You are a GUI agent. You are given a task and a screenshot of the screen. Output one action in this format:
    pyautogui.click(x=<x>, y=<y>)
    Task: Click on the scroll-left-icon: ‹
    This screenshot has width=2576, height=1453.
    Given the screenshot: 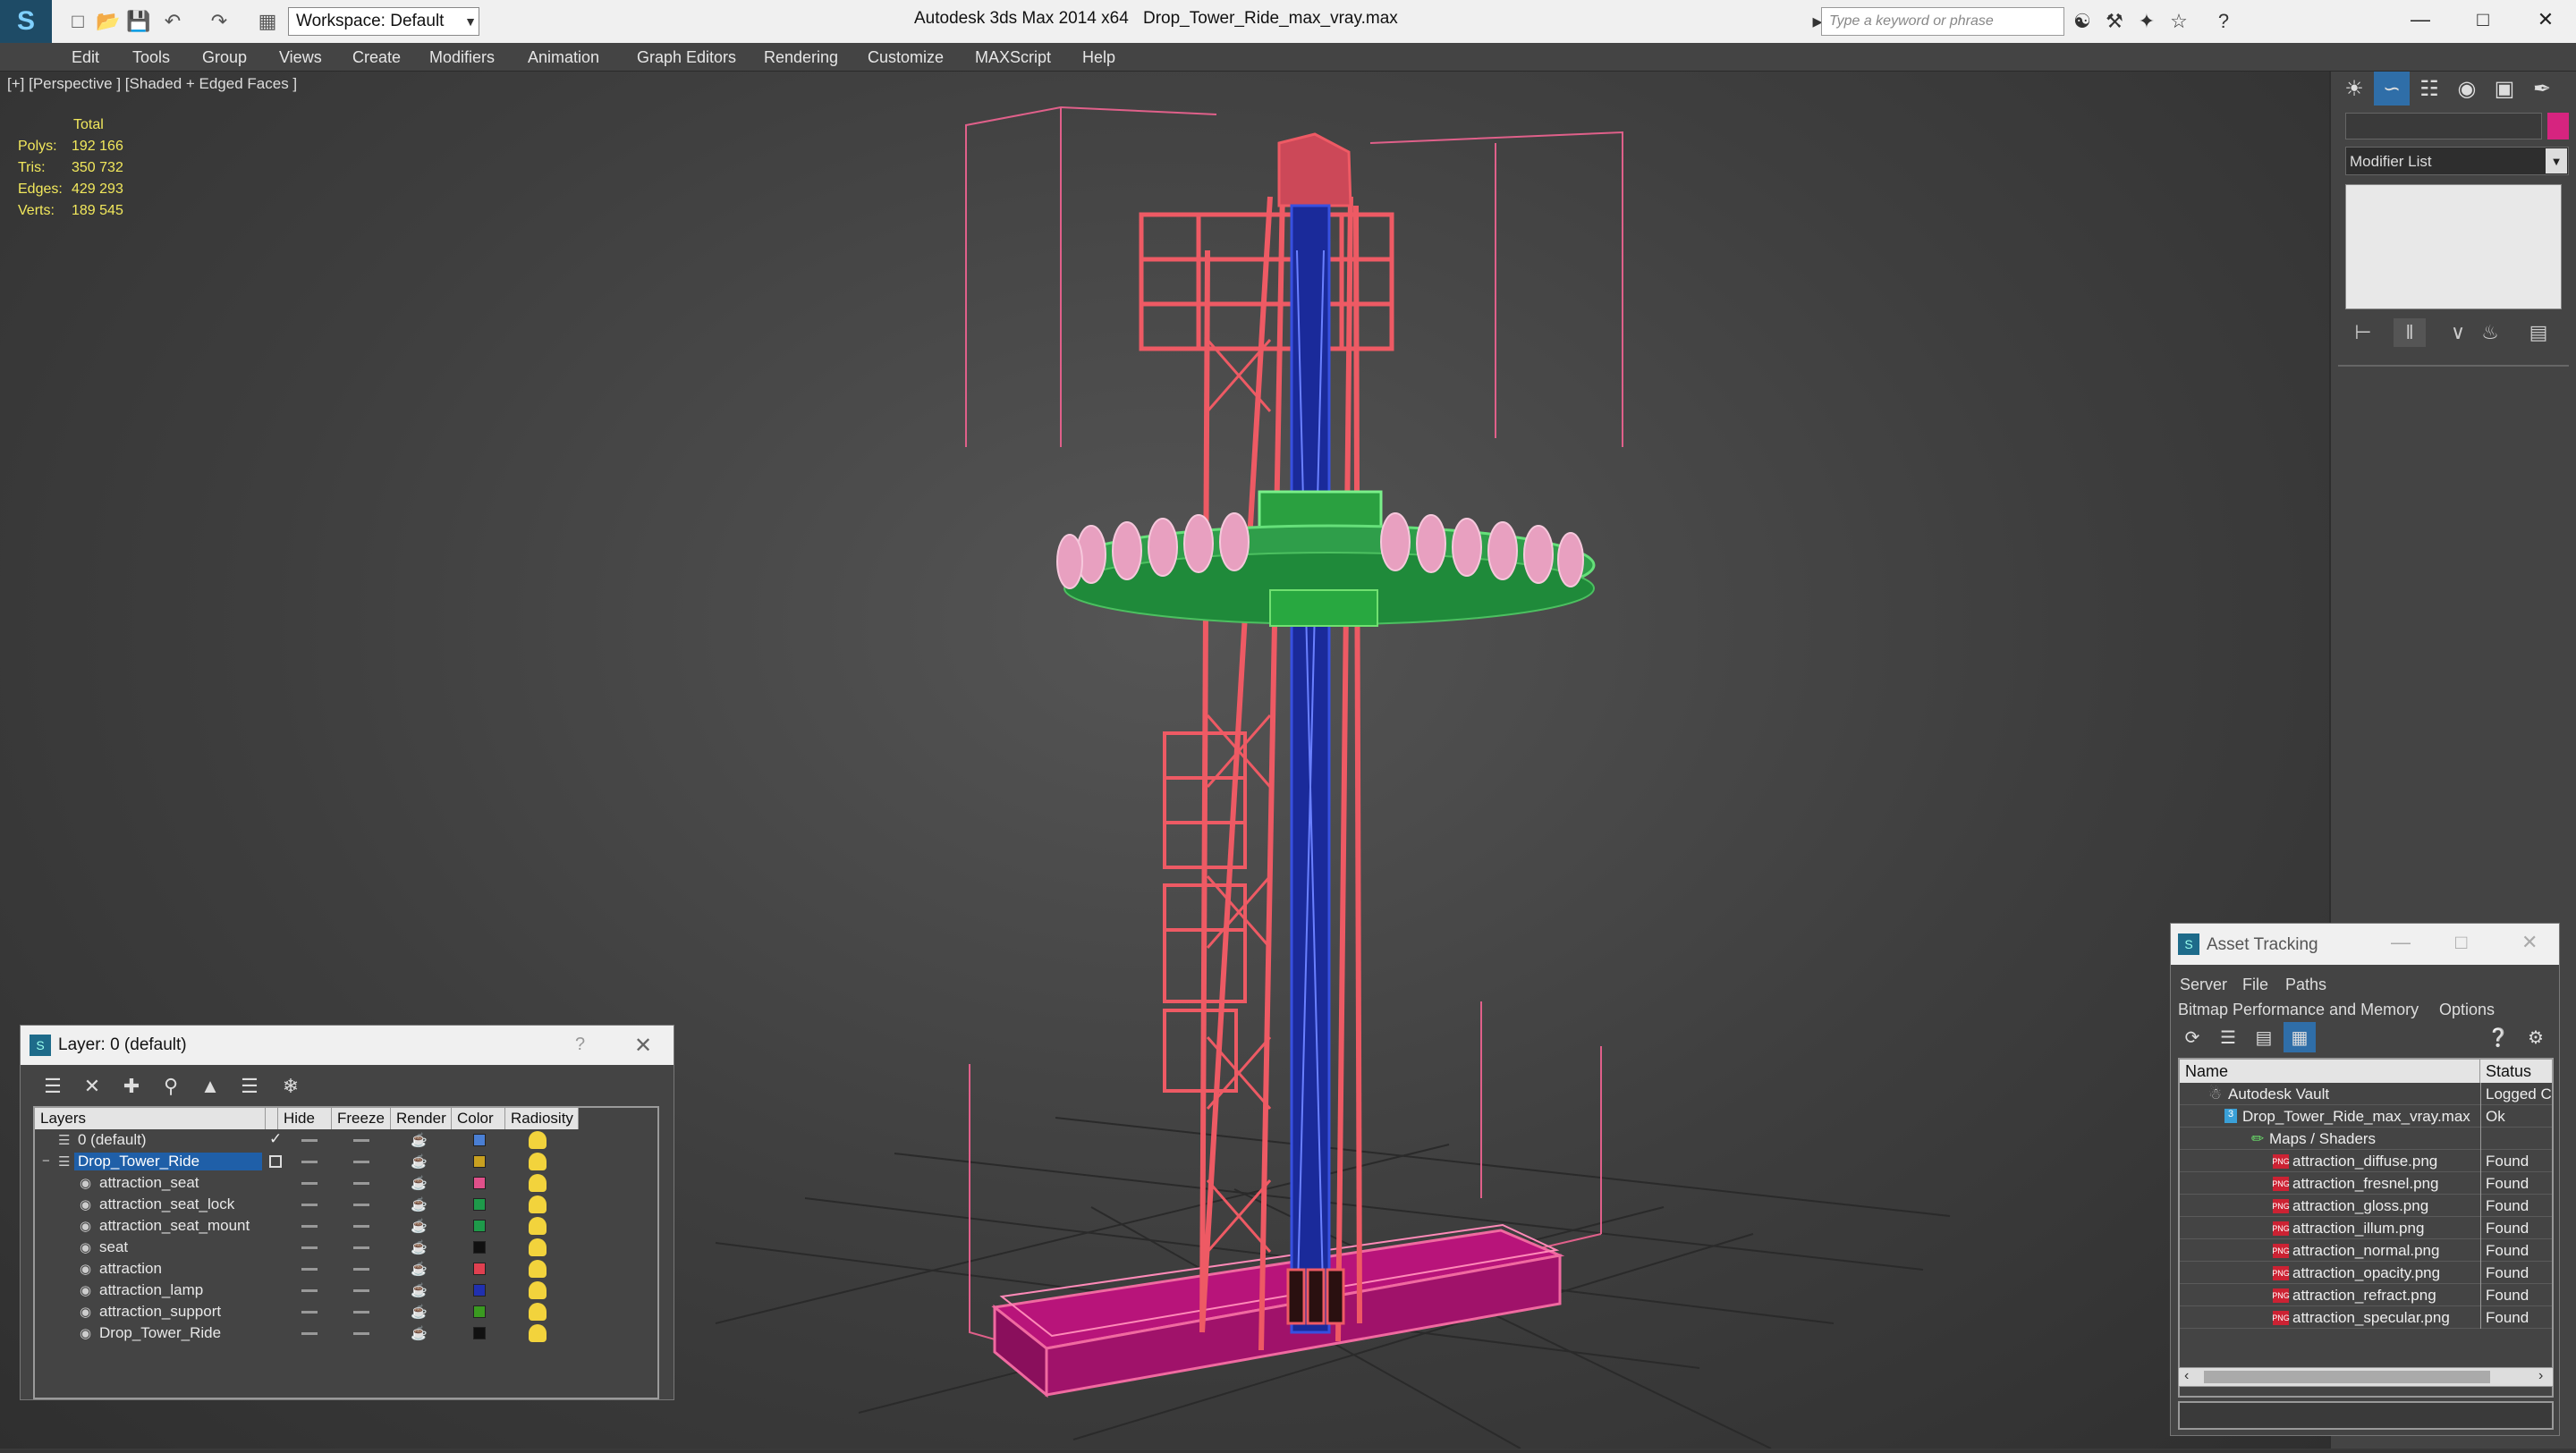 What is the action you would take?
    pyautogui.click(x=2186, y=1376)
    